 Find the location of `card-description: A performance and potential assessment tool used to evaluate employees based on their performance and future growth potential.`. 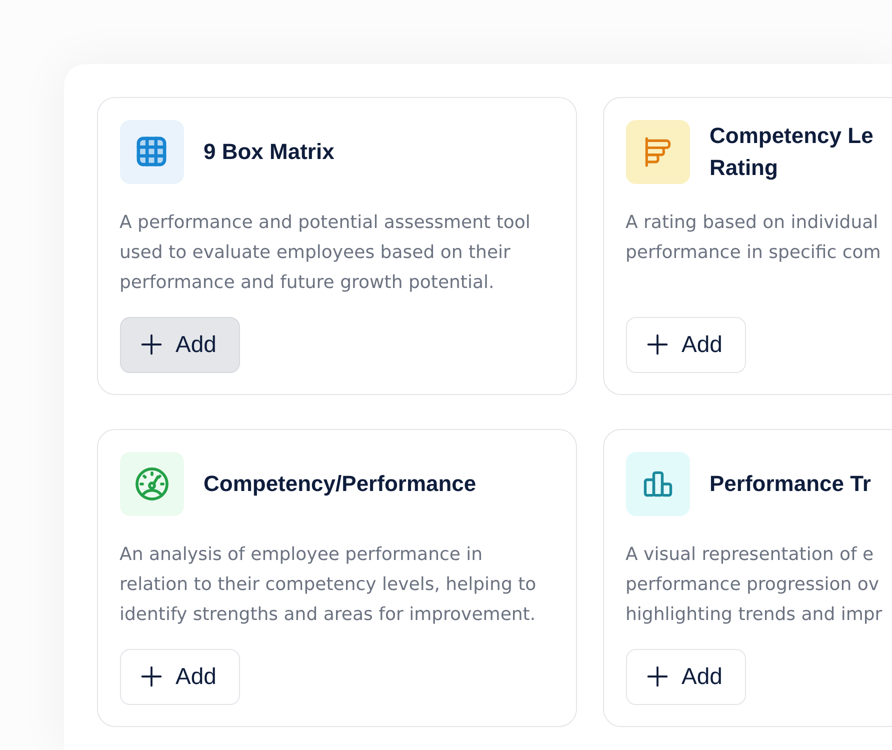

card-description: A performance and potential assessment tool used to evaluate employees based on their performance and future growth potential. is located at coordinates (326, 252).